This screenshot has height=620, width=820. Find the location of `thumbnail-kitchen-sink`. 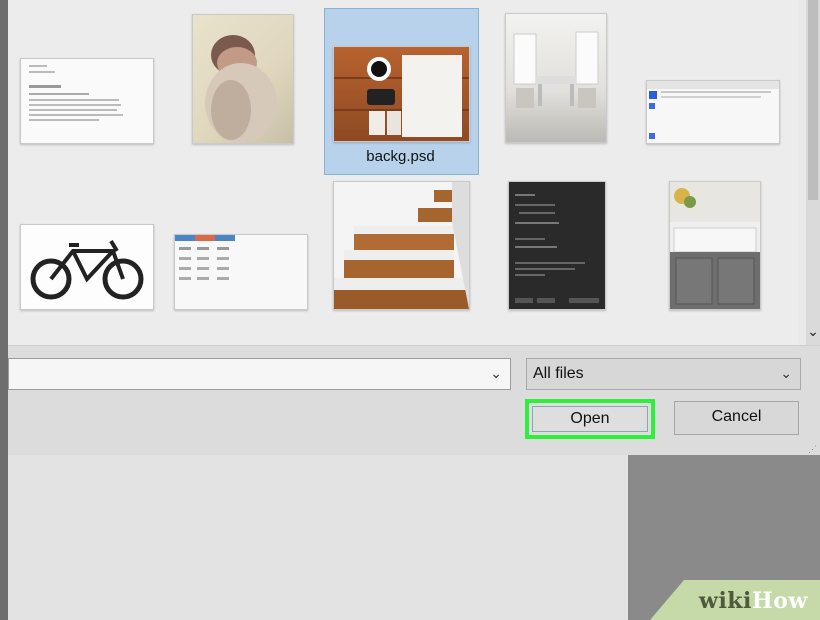

thumbnail-kitchen-sink is located at coordinates (715, 245).